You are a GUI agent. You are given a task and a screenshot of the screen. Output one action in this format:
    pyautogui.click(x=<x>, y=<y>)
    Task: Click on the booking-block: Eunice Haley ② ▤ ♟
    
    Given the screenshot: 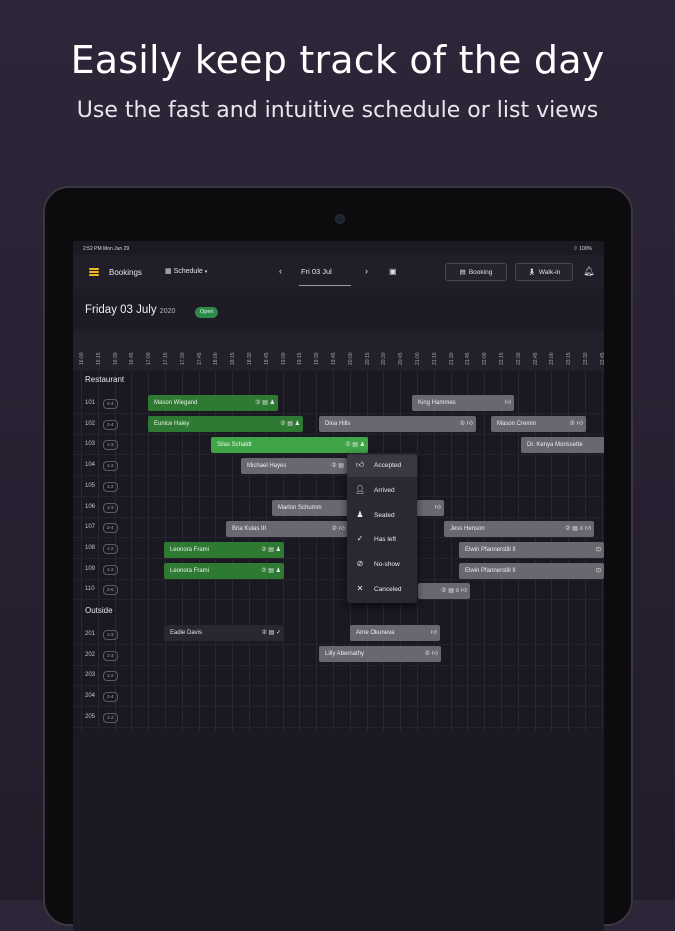 What is the action you would take?
    pyautogui.click(x=225, y=424)
    